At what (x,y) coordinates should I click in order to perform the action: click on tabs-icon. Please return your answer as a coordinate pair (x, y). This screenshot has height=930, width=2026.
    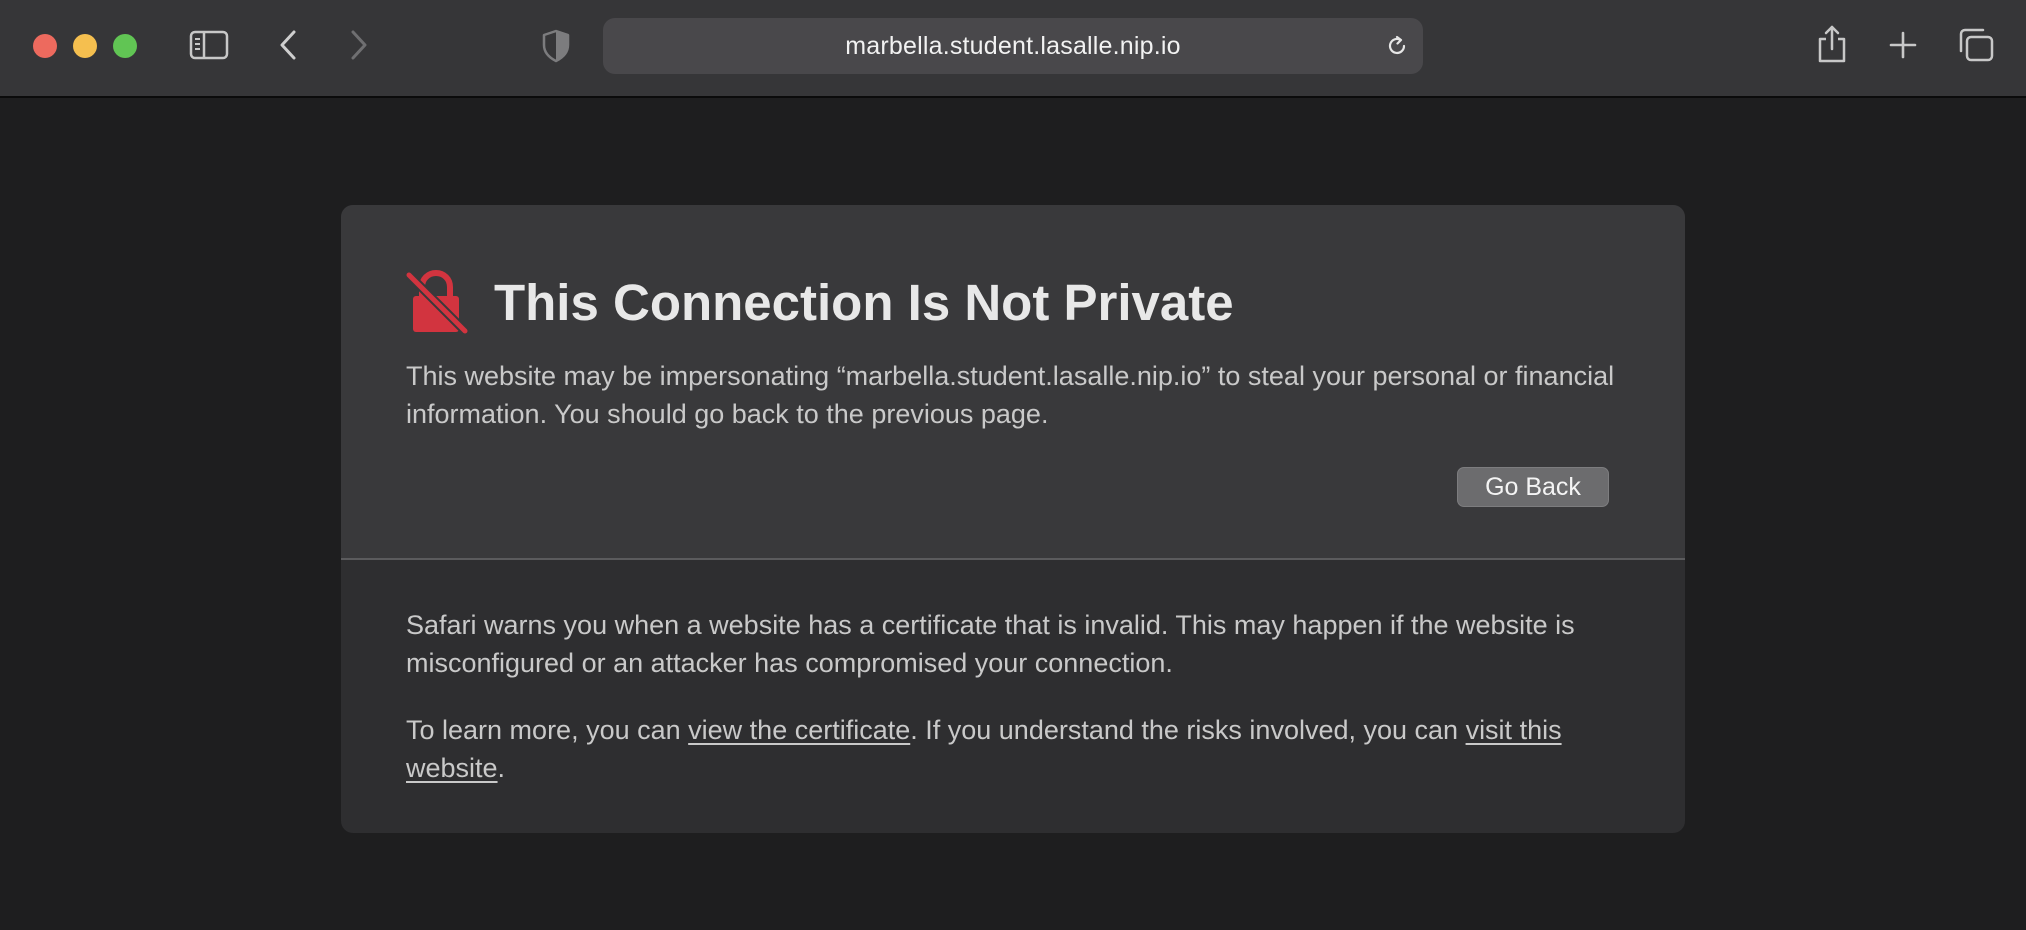
    Looking at the image, I should click on (1976, 45).